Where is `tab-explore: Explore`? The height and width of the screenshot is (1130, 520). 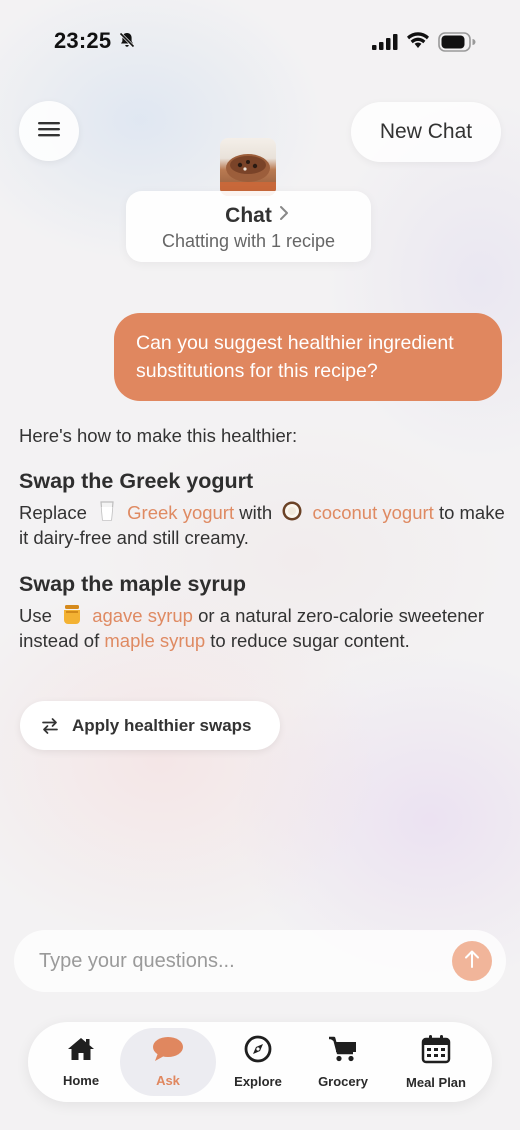
tab-explore: Explore is located at coordinates (258, 1062).